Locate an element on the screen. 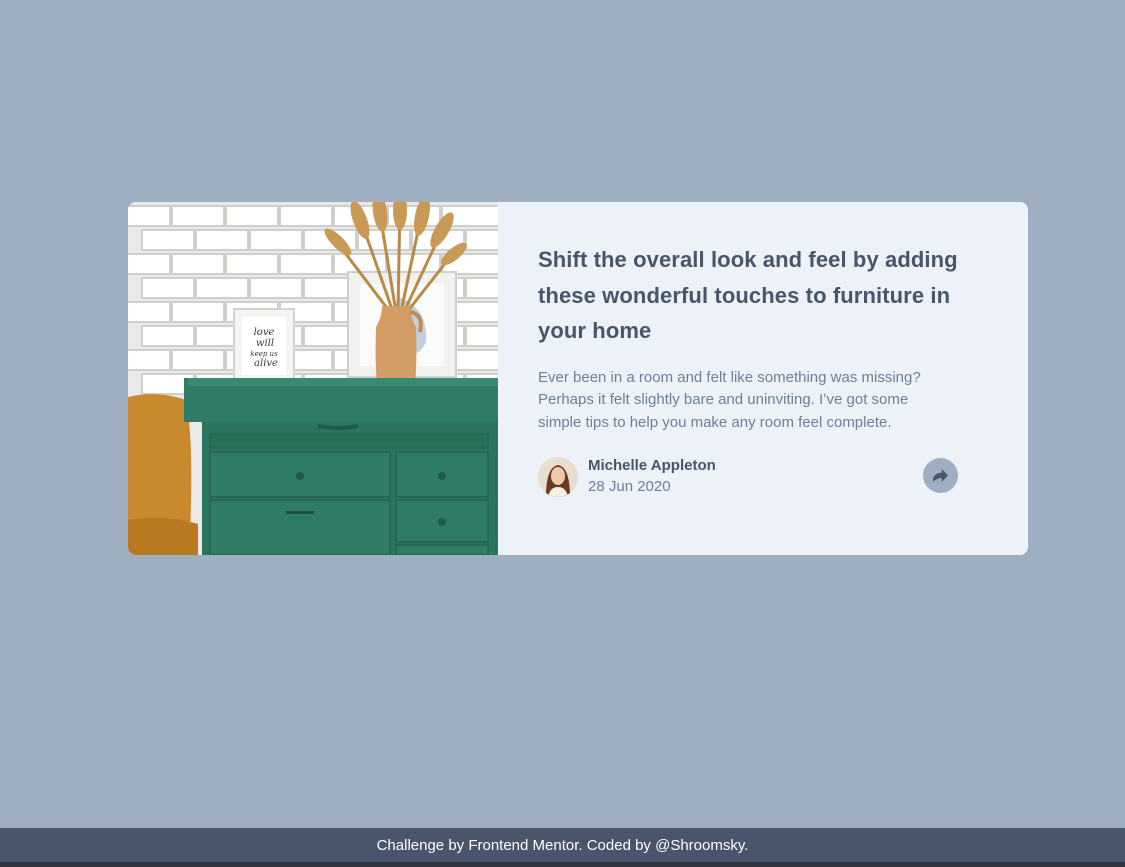  frame-text-3: keep us is located at coordinates (264, 354).